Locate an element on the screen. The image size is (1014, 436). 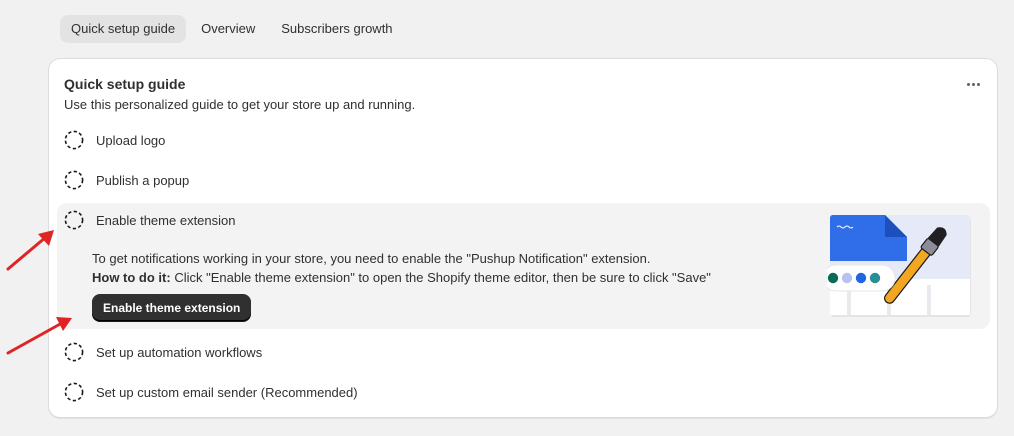
howto-label: How to do it: is located at coordinates (131, 277).